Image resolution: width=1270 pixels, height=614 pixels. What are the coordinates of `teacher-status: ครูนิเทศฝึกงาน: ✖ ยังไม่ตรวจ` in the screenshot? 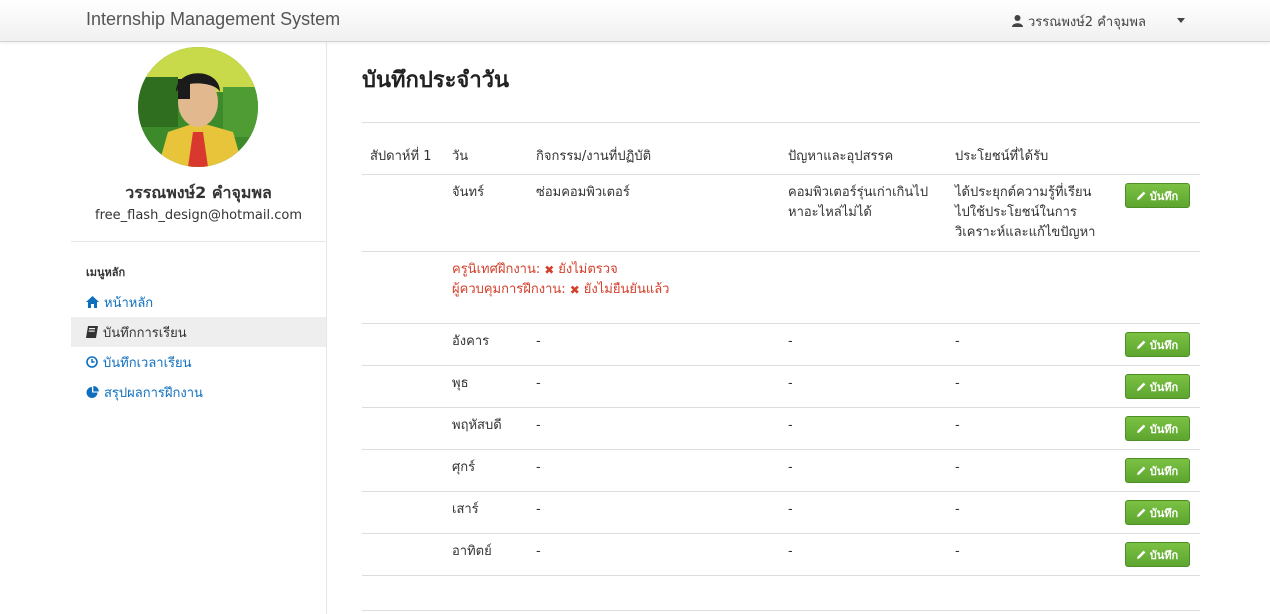 It's located at (535, 270).